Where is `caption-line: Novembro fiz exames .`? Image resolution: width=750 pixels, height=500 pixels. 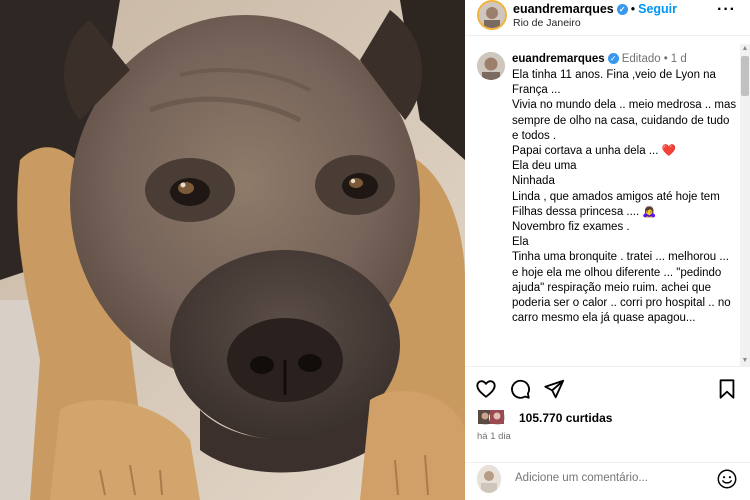 caption-line: Novembro fiz exames . is located at coordinates (571, 227).